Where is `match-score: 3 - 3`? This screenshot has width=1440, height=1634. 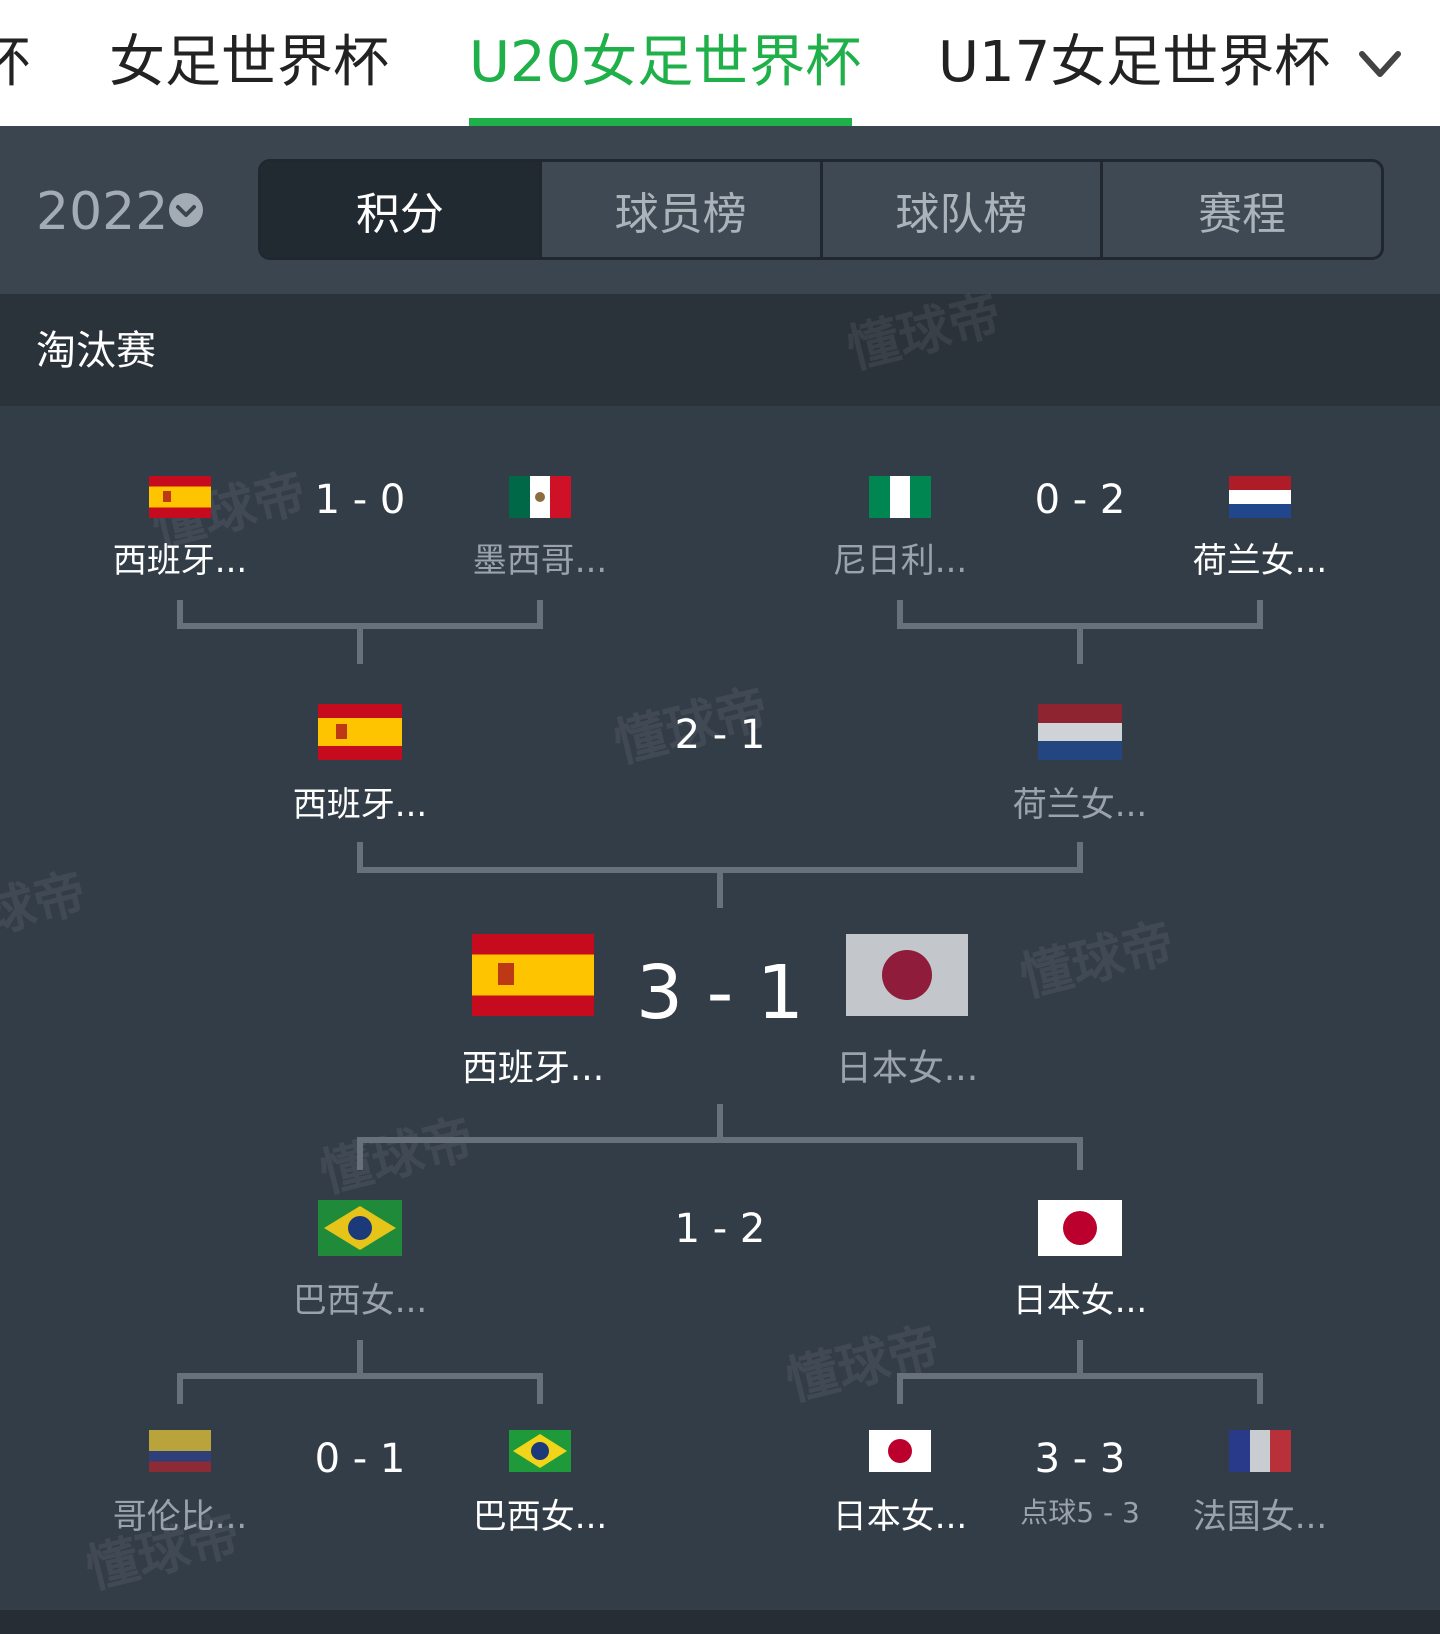
match-score: 3 - 3 is located at coordinates (1080, 1459).